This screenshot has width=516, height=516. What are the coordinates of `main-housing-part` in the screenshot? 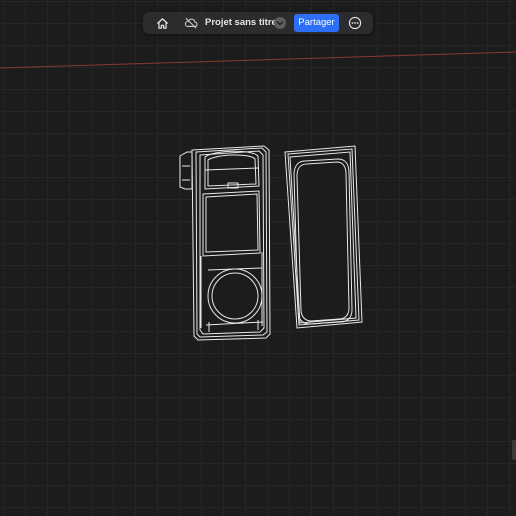 It's located at (225, 243).